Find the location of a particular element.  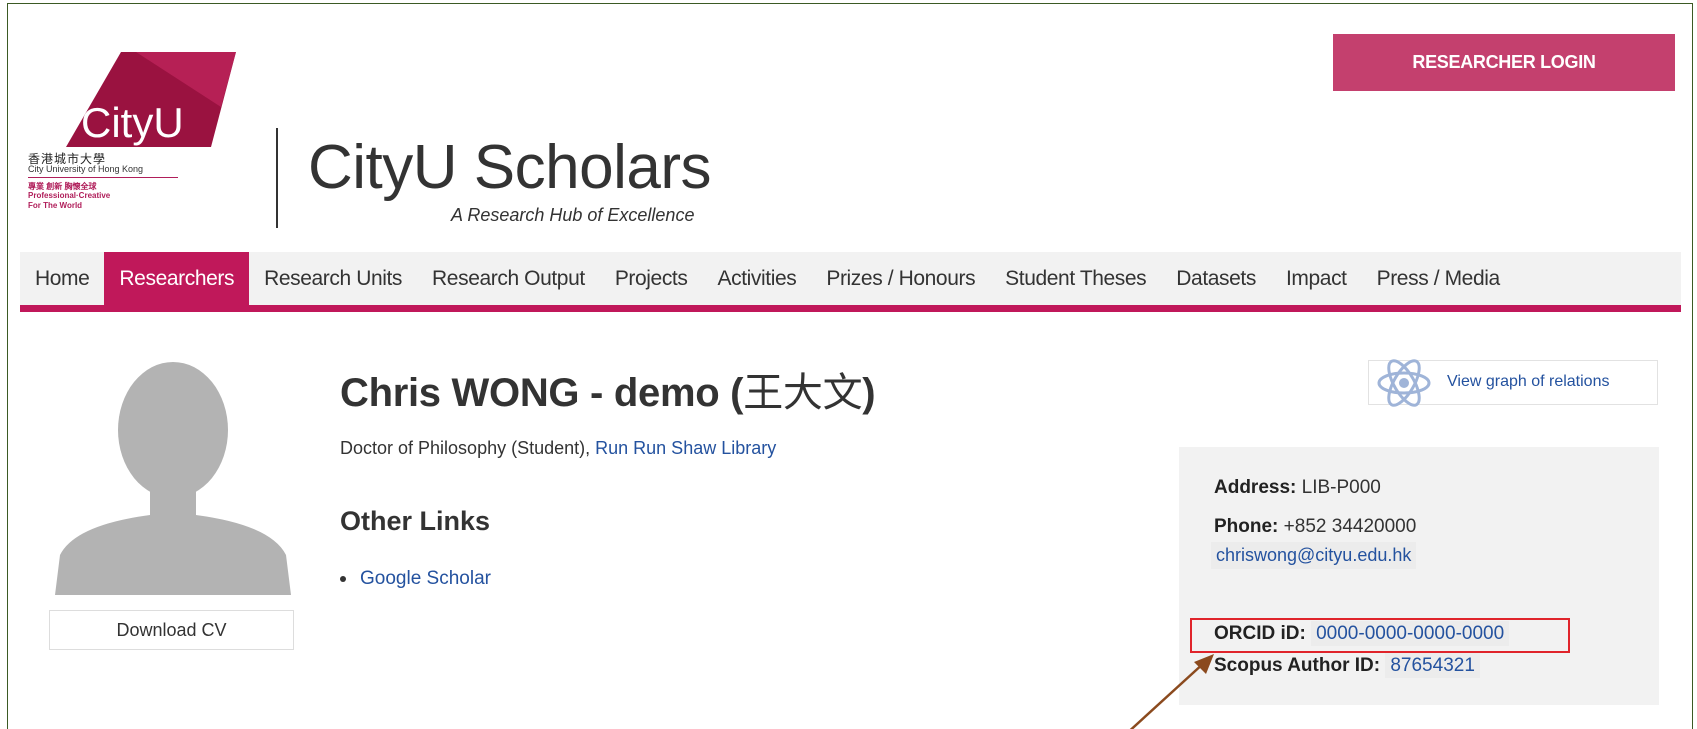

other-links-list: Google Scholar is located at coordinates (415, 579).